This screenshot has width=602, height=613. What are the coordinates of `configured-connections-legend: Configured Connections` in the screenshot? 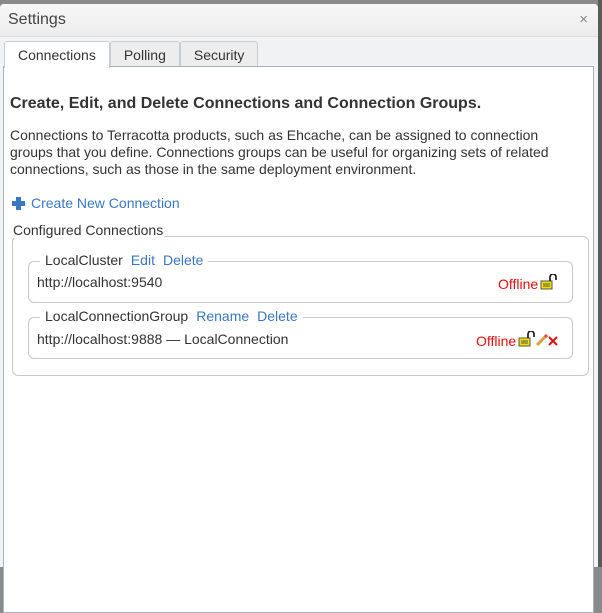 It's located at (88, 230).